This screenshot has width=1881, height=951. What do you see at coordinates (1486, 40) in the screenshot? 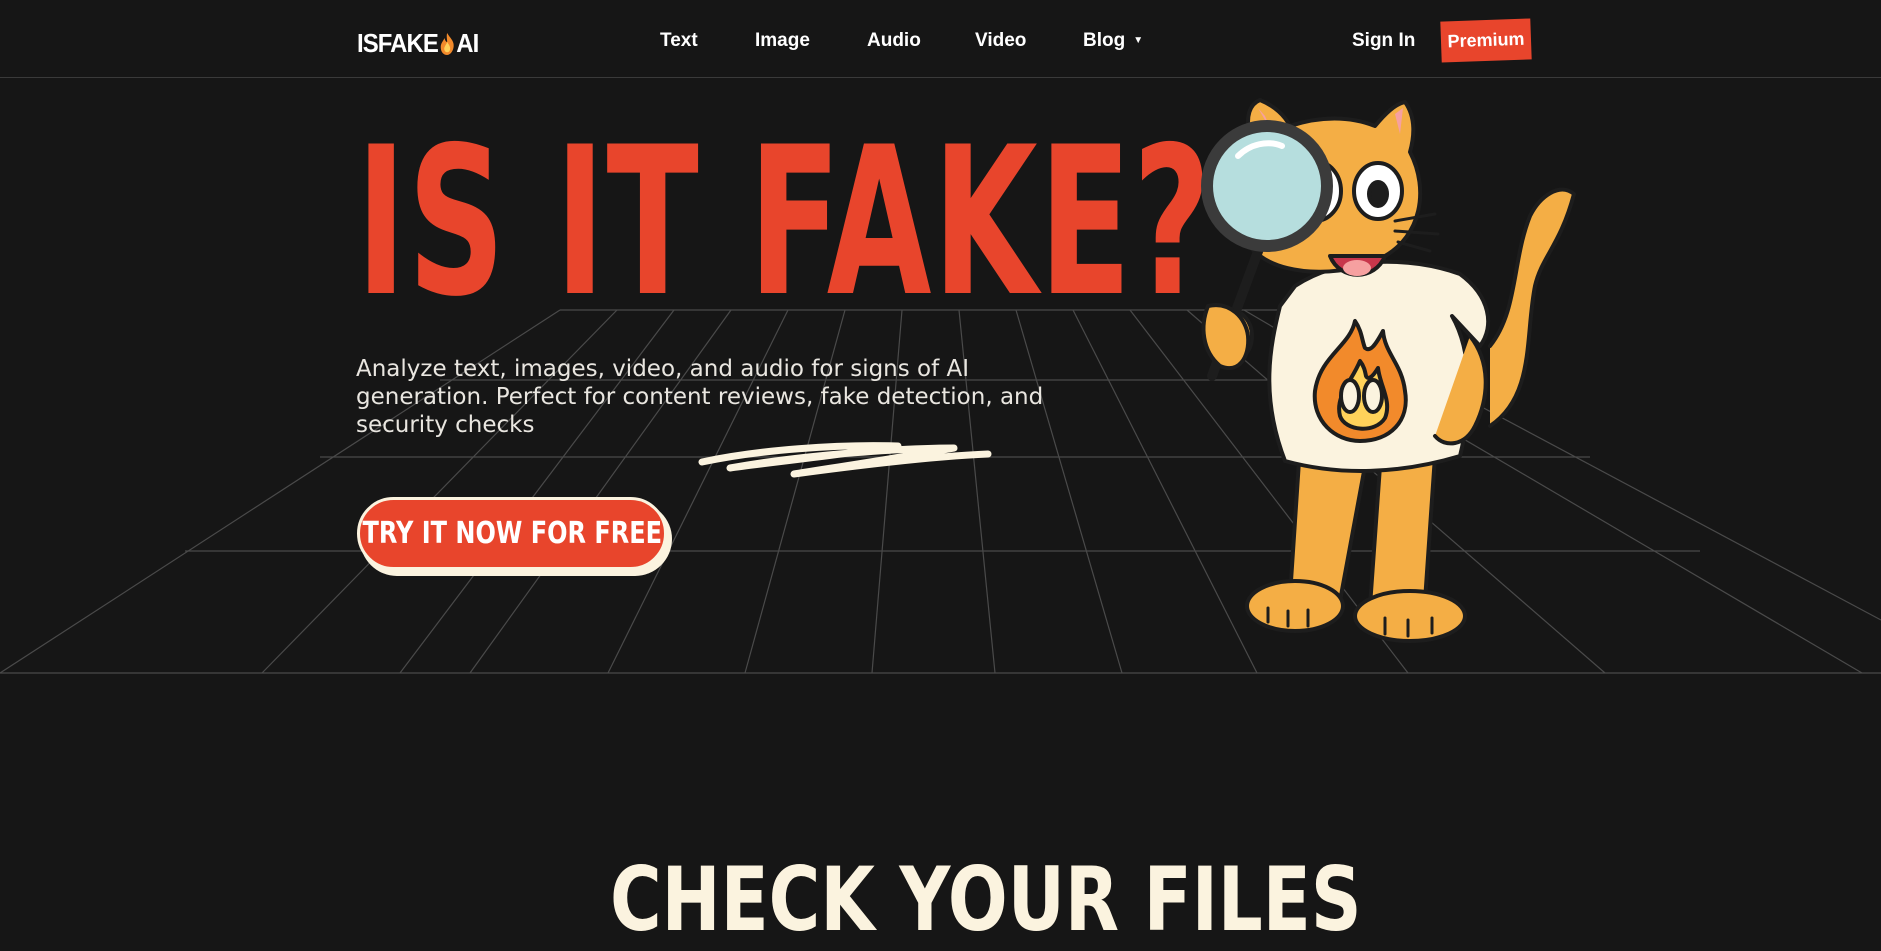
I see `premium-button: Premium` at bounding box center [1486, 40].